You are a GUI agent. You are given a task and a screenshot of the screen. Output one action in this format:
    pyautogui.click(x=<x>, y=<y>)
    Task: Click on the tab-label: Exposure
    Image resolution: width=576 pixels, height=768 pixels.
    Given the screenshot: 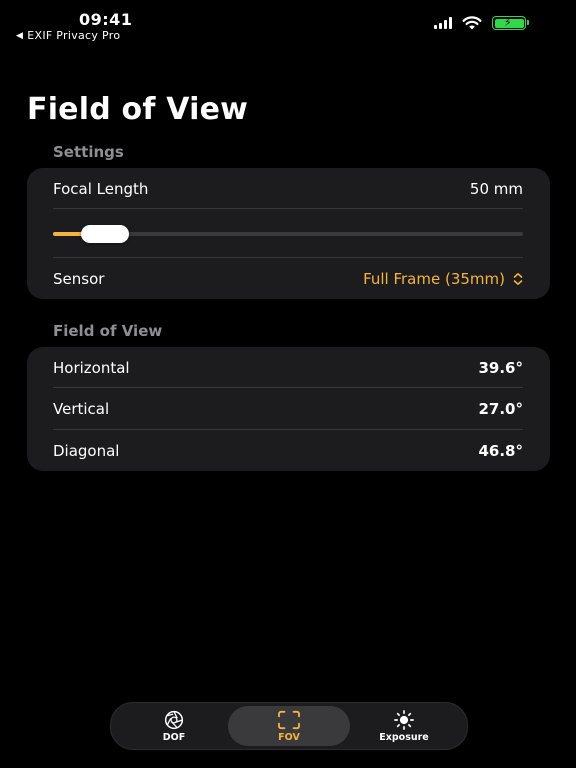 What is the action you would take?
    pyautogui.click(x=404, y=737)
    